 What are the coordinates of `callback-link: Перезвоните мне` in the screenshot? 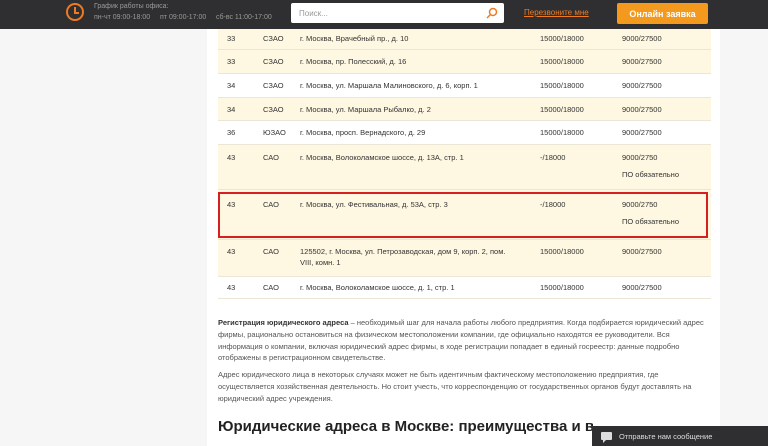 It's located at (556, 12).